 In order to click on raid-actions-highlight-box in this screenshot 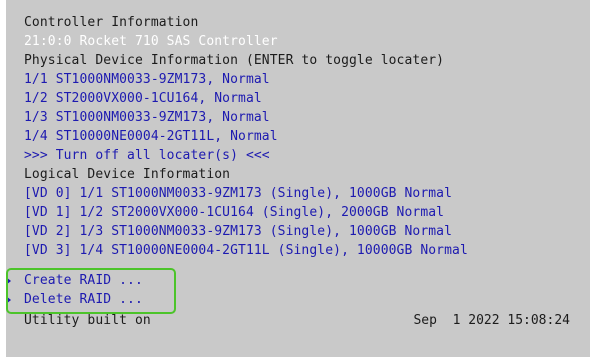, I will do `click(91, 291)`.